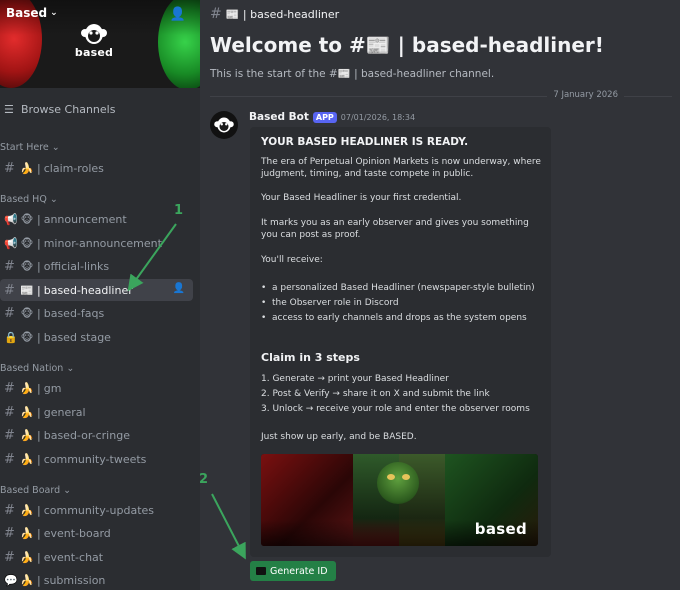 This screenshot has height=590, width=680. Describe the element at coordinates (407, 45) in the screenshot. I see `welcome-title: Welcome to #📰 | based-headliner!` at that location.